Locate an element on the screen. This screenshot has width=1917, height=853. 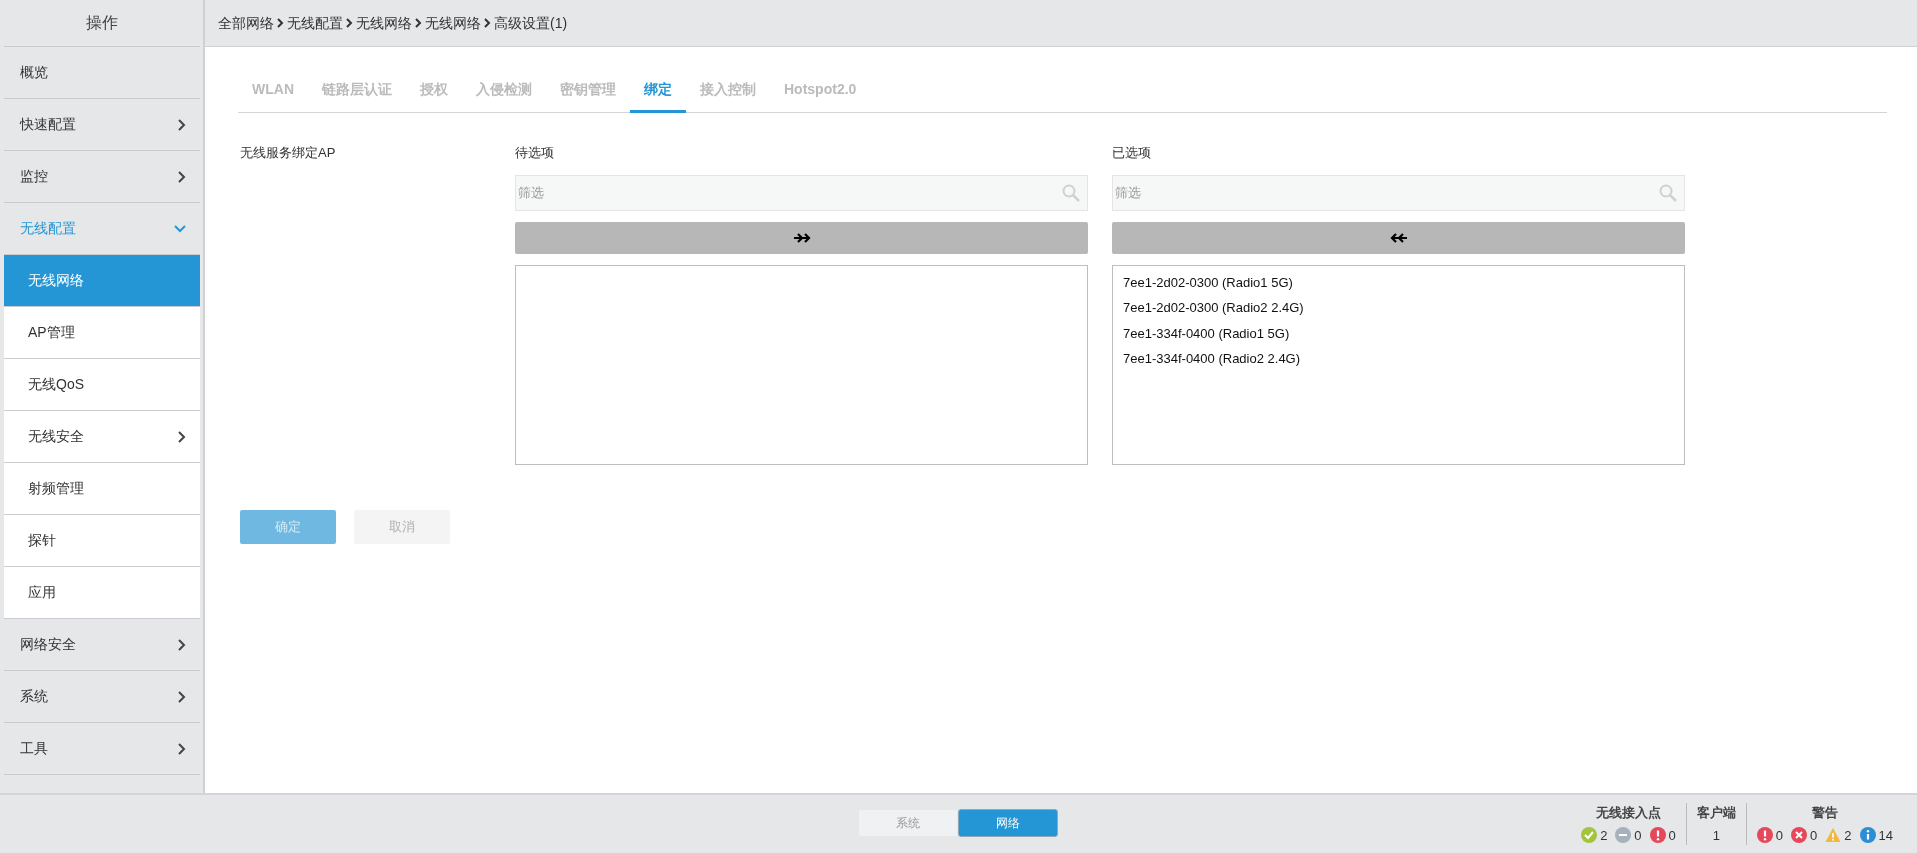
double-arrow-left-icon is located at coordinates (1398, 237).